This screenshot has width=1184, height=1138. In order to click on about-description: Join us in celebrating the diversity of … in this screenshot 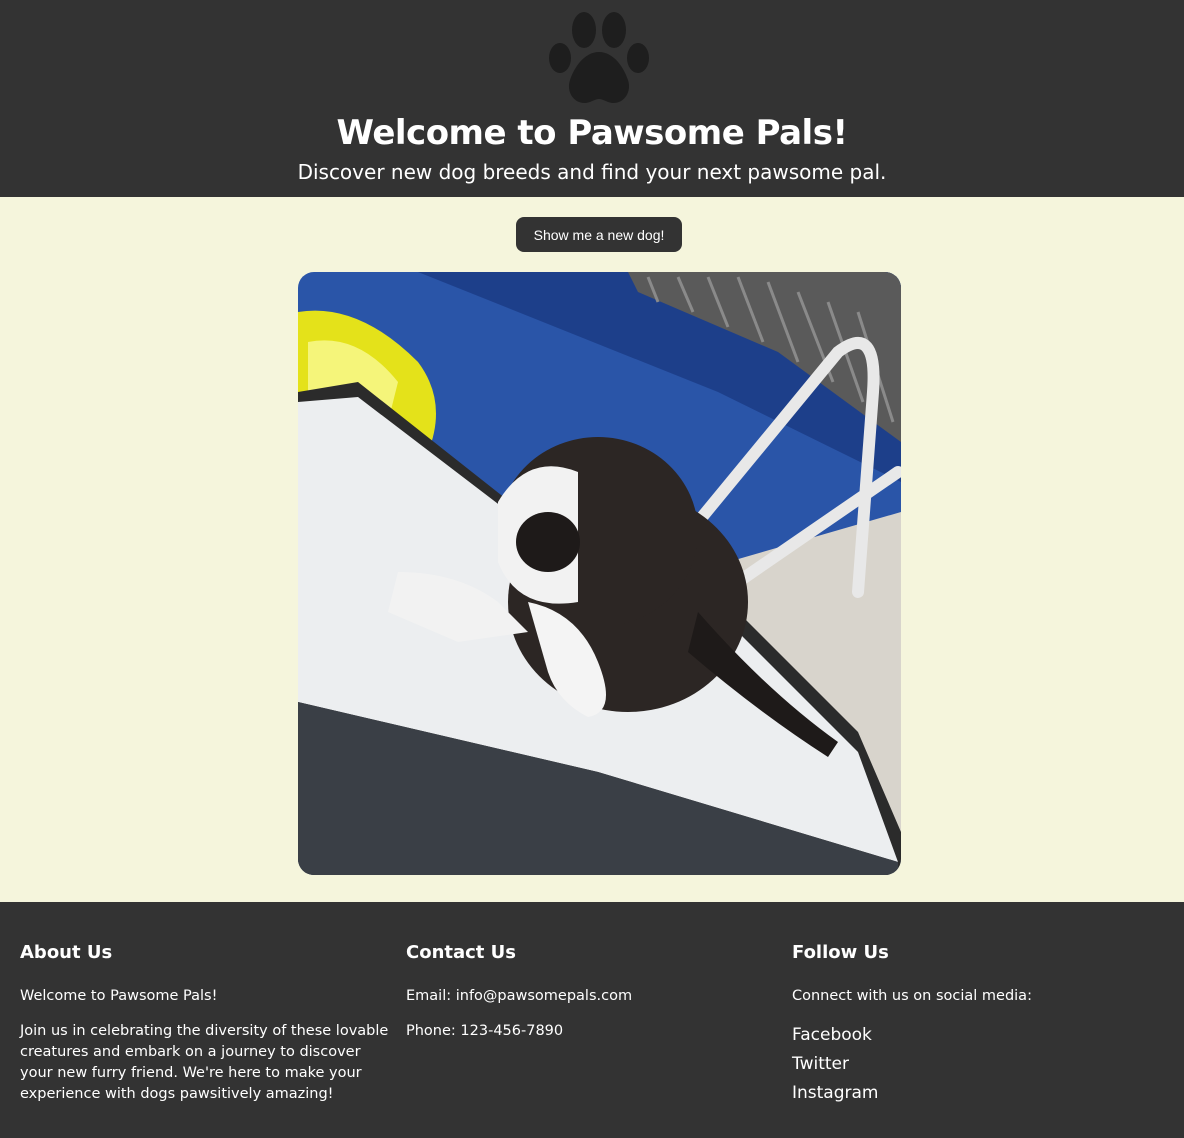, I will do `click(204, 1062)`.